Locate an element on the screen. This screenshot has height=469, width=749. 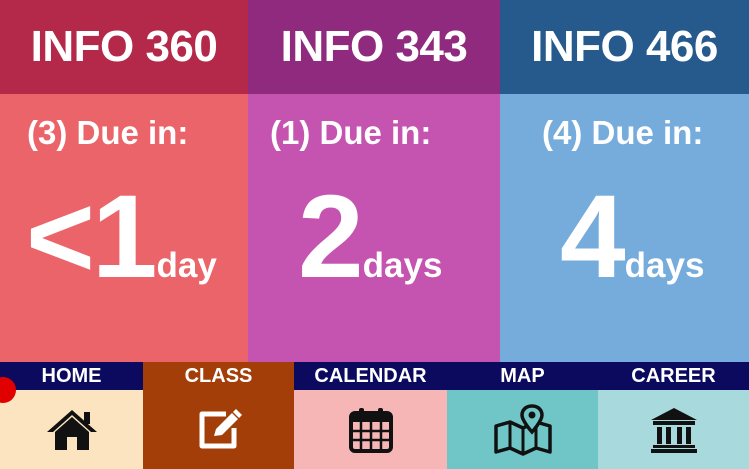
course-card-header: INFO 343 is located at coordinates (374, 47).